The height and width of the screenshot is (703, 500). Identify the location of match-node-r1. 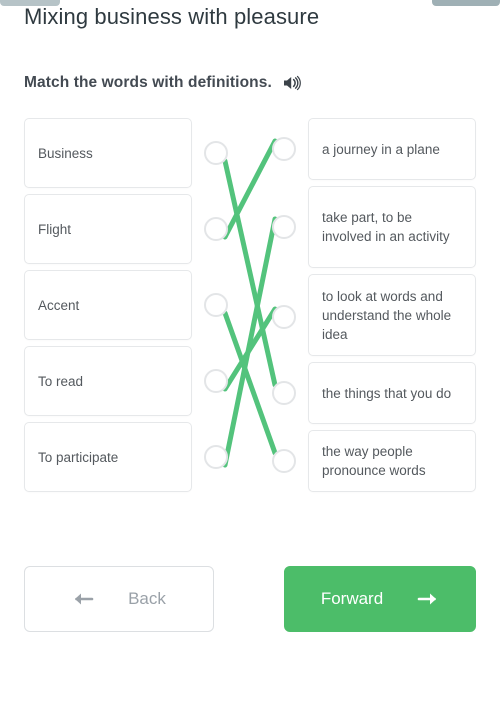
(284, 149).